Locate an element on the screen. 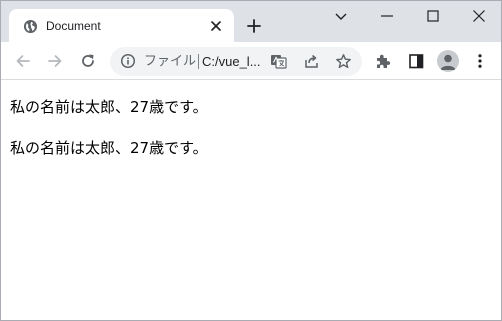  side-panel-icon is located at coordinates (416, 61).